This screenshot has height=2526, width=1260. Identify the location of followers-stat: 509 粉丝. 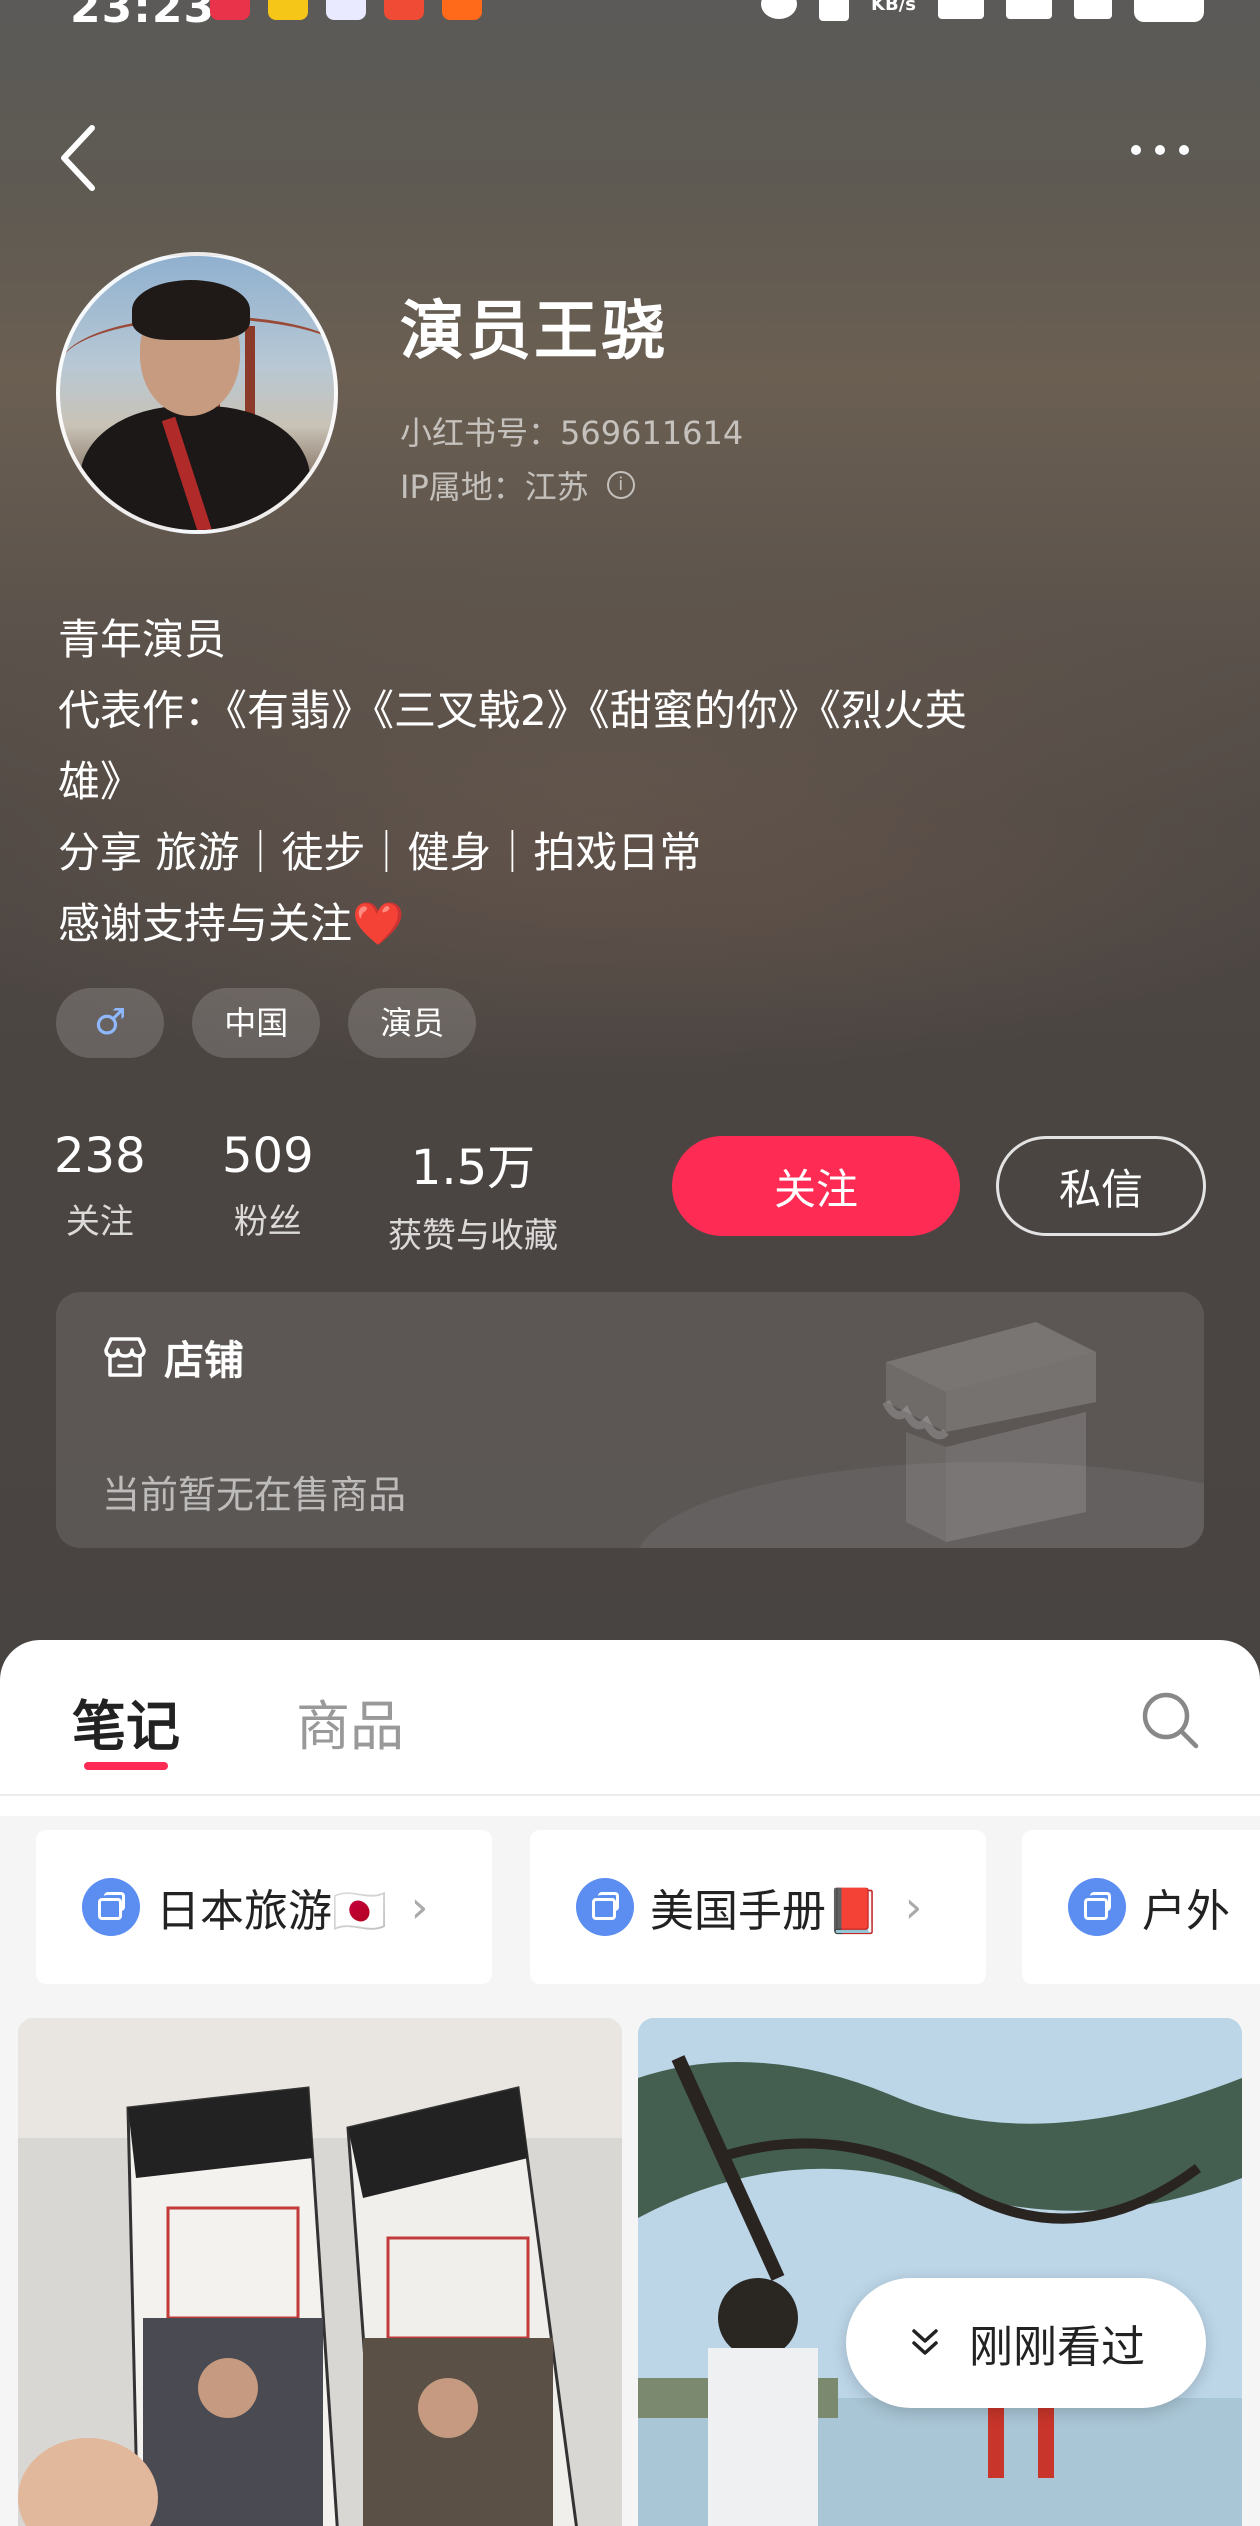
(268, 1185).